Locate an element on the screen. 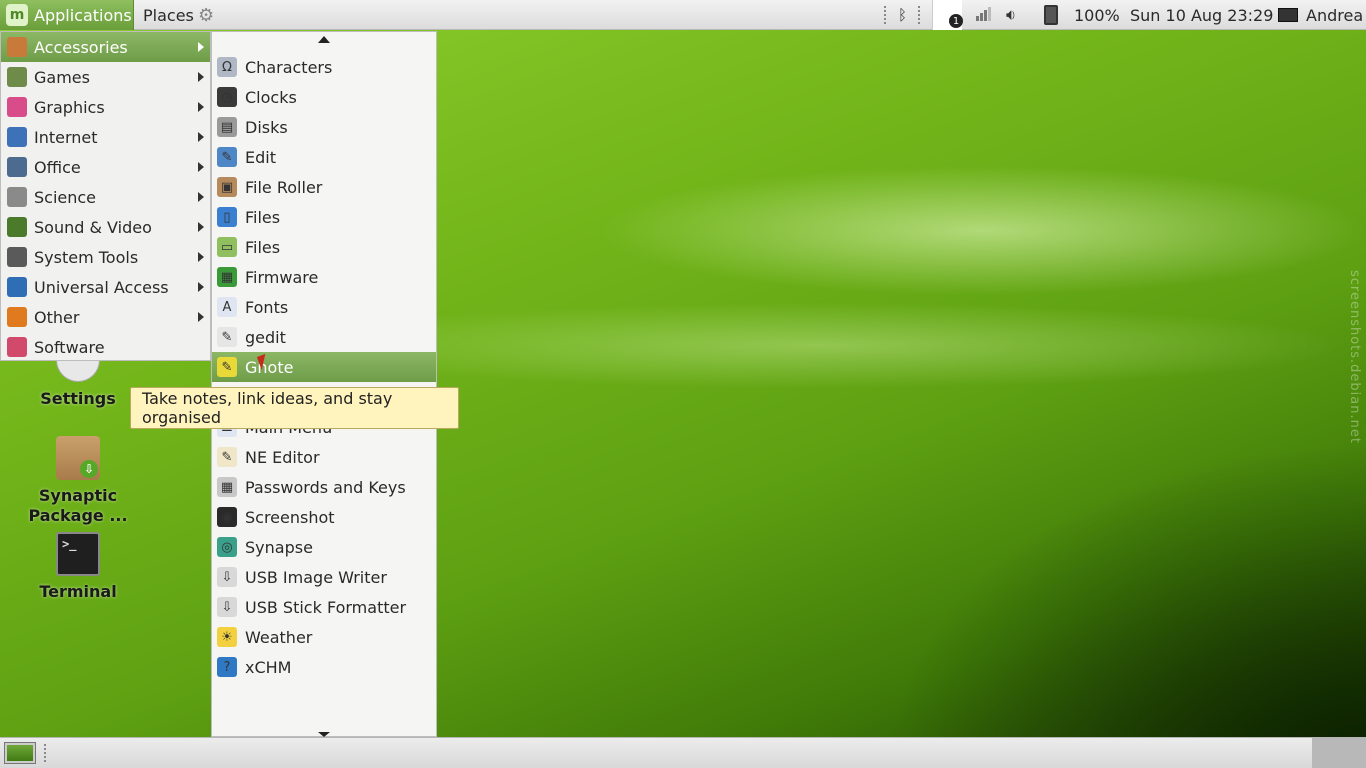 The image size is (1366, 768). screenshot-icon: ◉ is located at coordinates (227, 517).